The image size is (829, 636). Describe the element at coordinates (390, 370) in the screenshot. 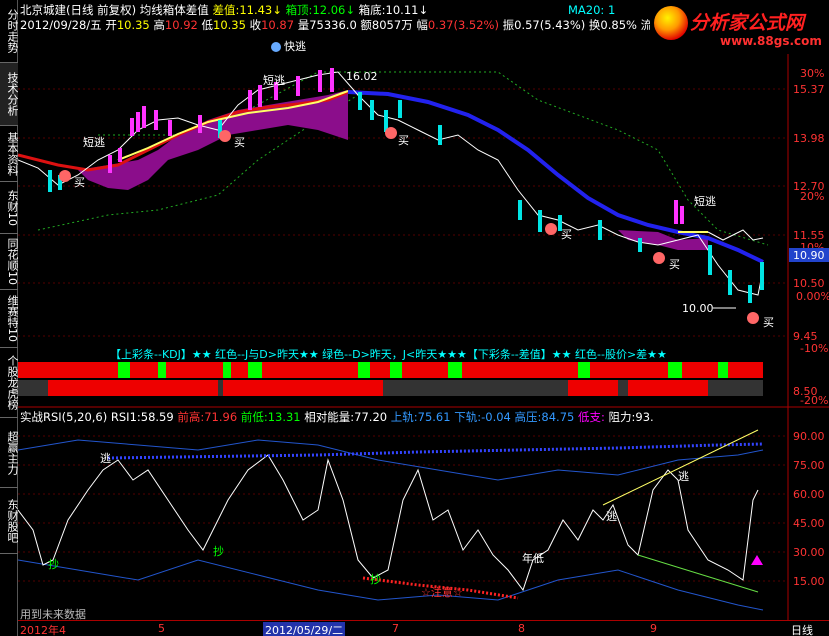

I see `kdj-bar` at that location.